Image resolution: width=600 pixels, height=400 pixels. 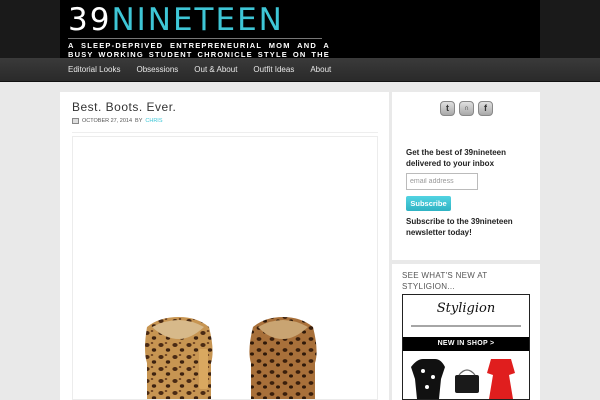 I want to click on post-meta: OCTOBER 27, 2014 BY CHRIS, so click(x=117, y=121).